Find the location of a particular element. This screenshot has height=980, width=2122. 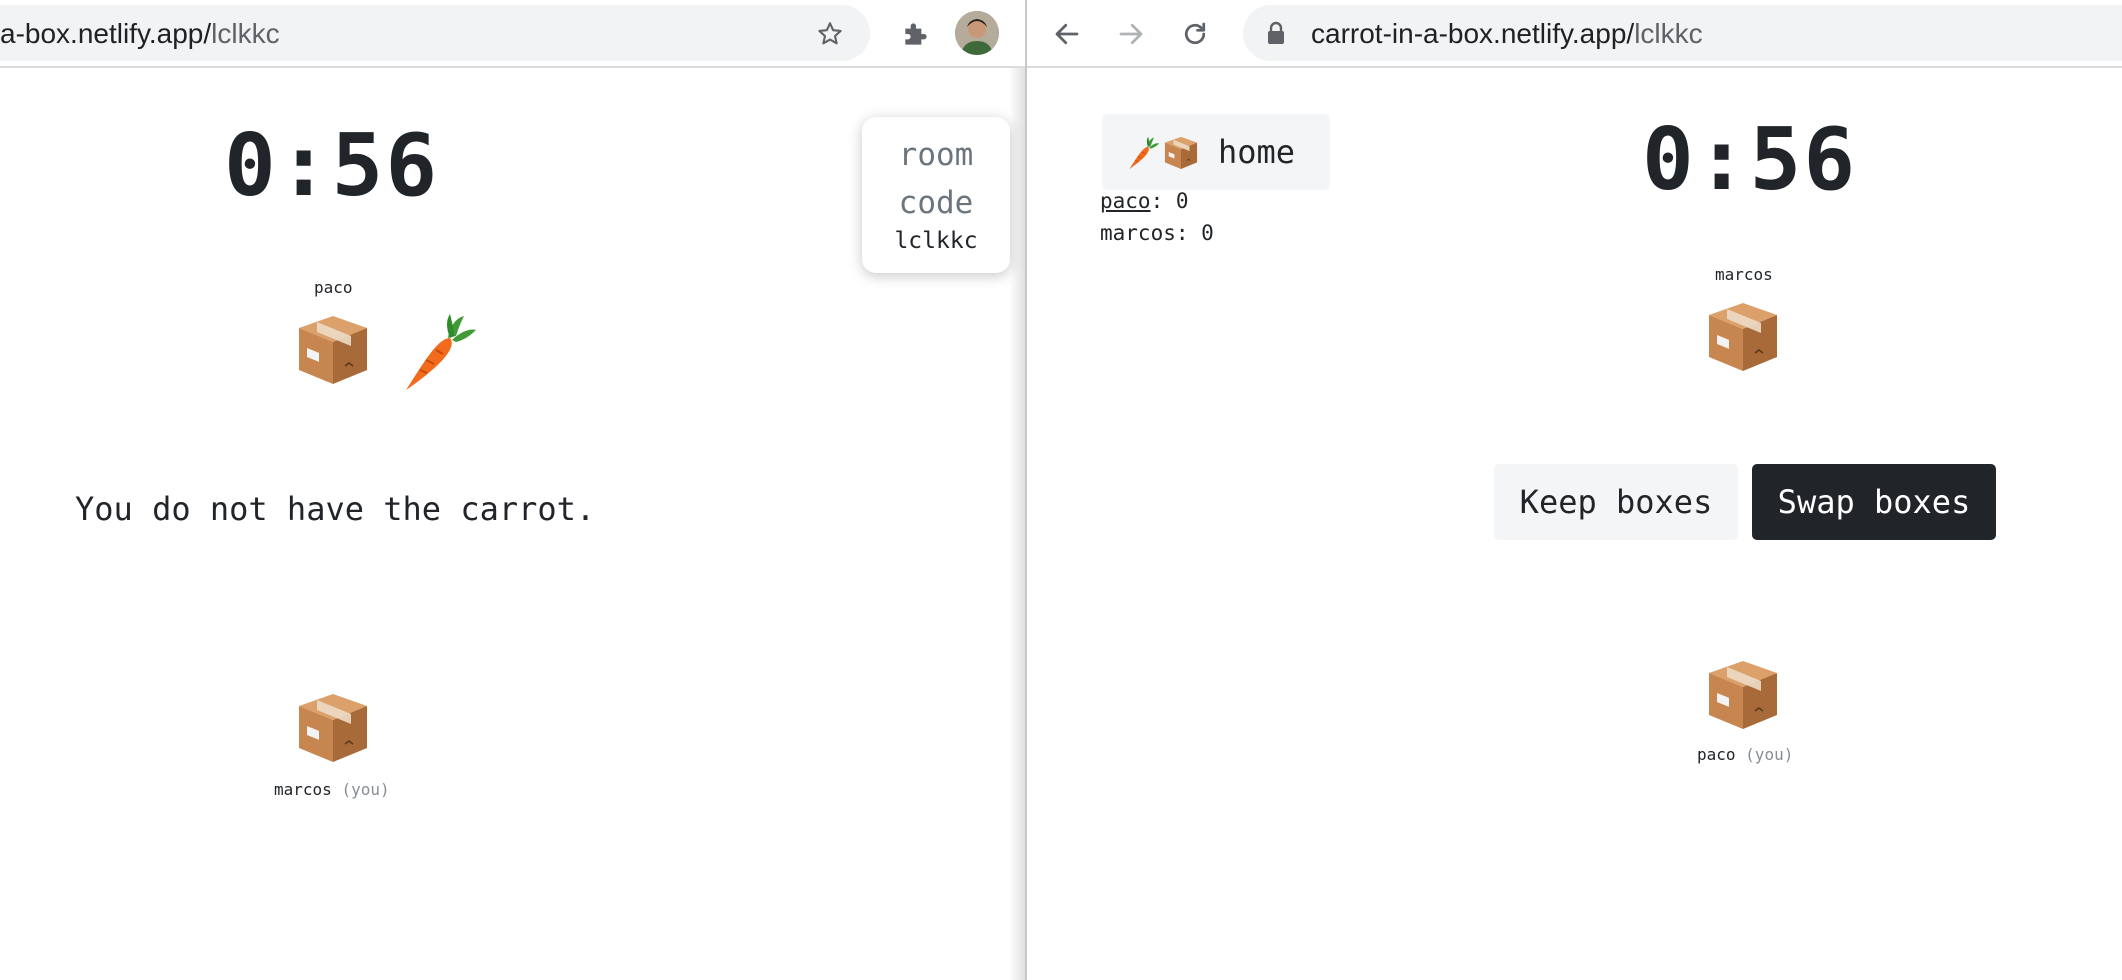

room-code-label-2: code is located at coordinates (936, 203).